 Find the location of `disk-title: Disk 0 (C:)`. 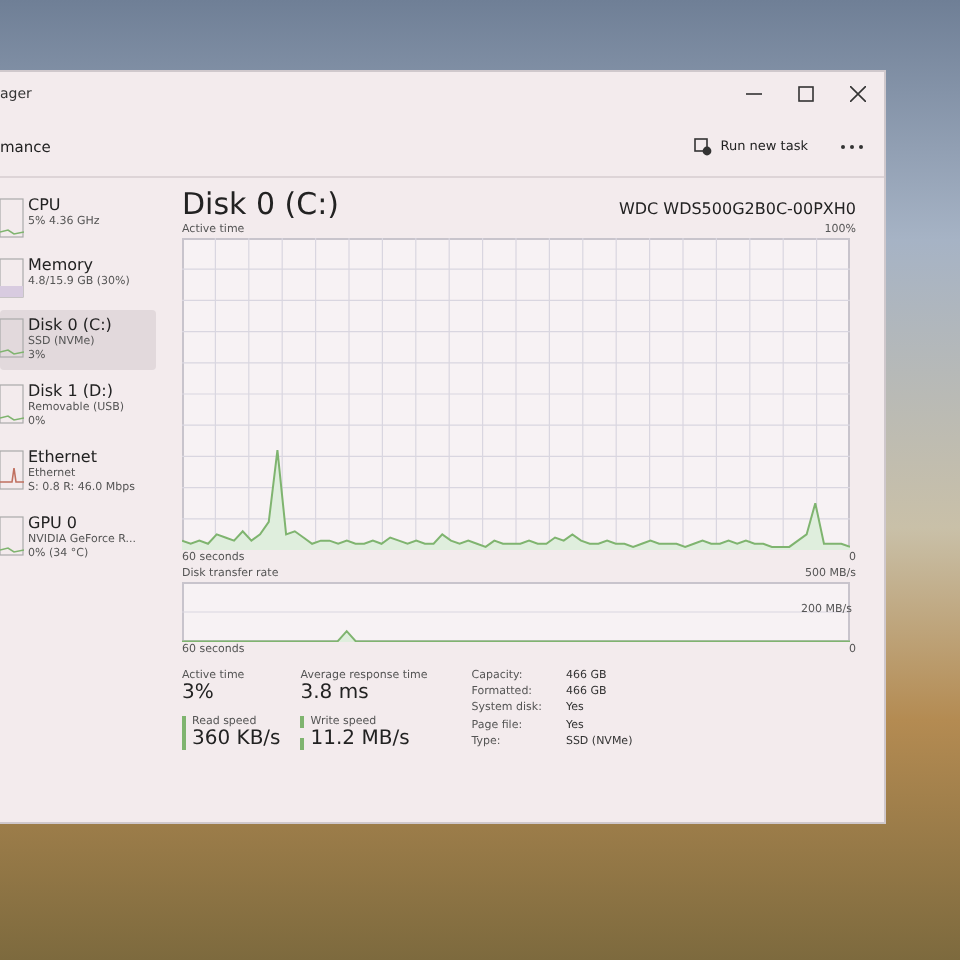

disk-title: Disk 0 (C:) is located at coordinates (261, 204).